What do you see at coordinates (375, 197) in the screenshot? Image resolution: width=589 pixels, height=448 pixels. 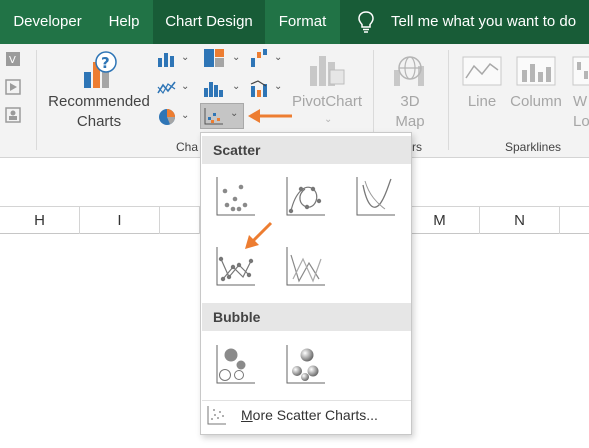 I see `scatter-smooth-lines-icon` at bounding box center [375, 197].